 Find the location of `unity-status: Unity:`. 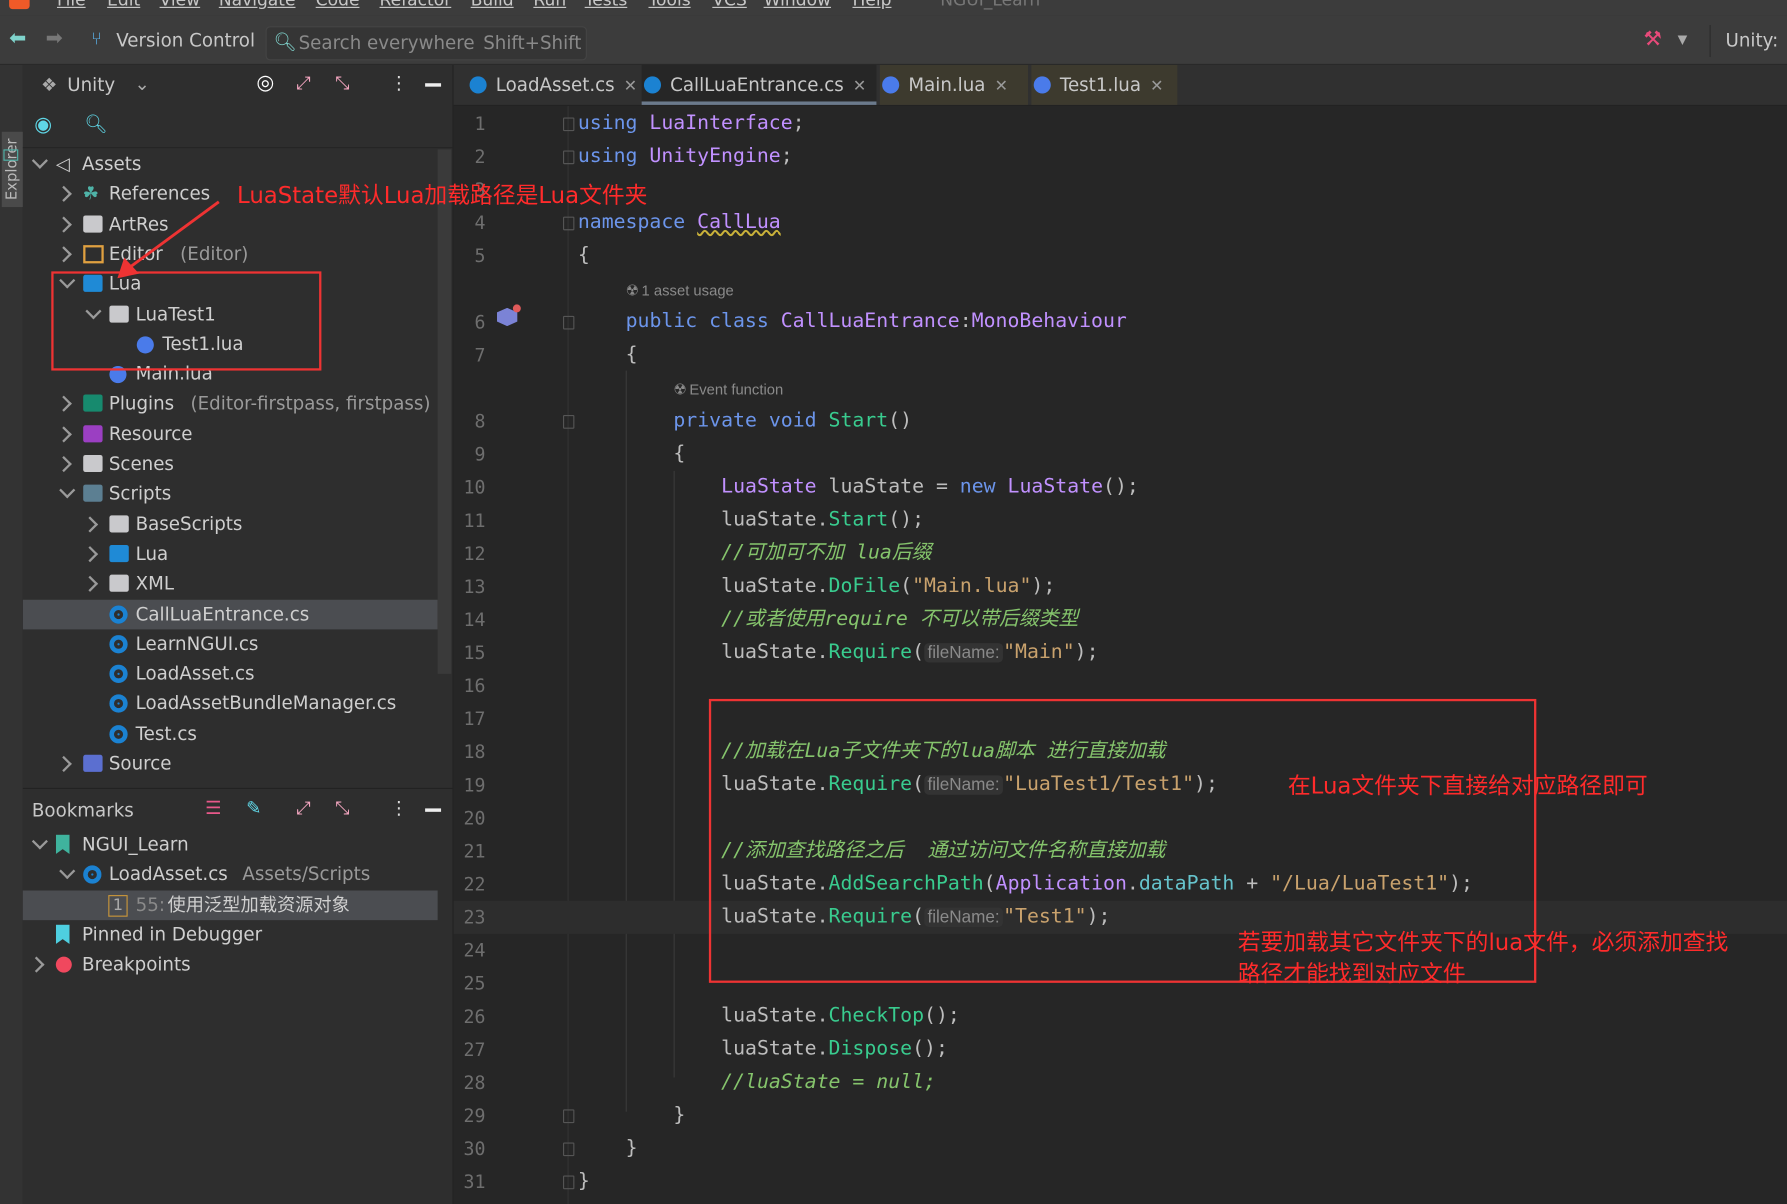

unity-status: Unity: is located at coordinates (1752, 41).